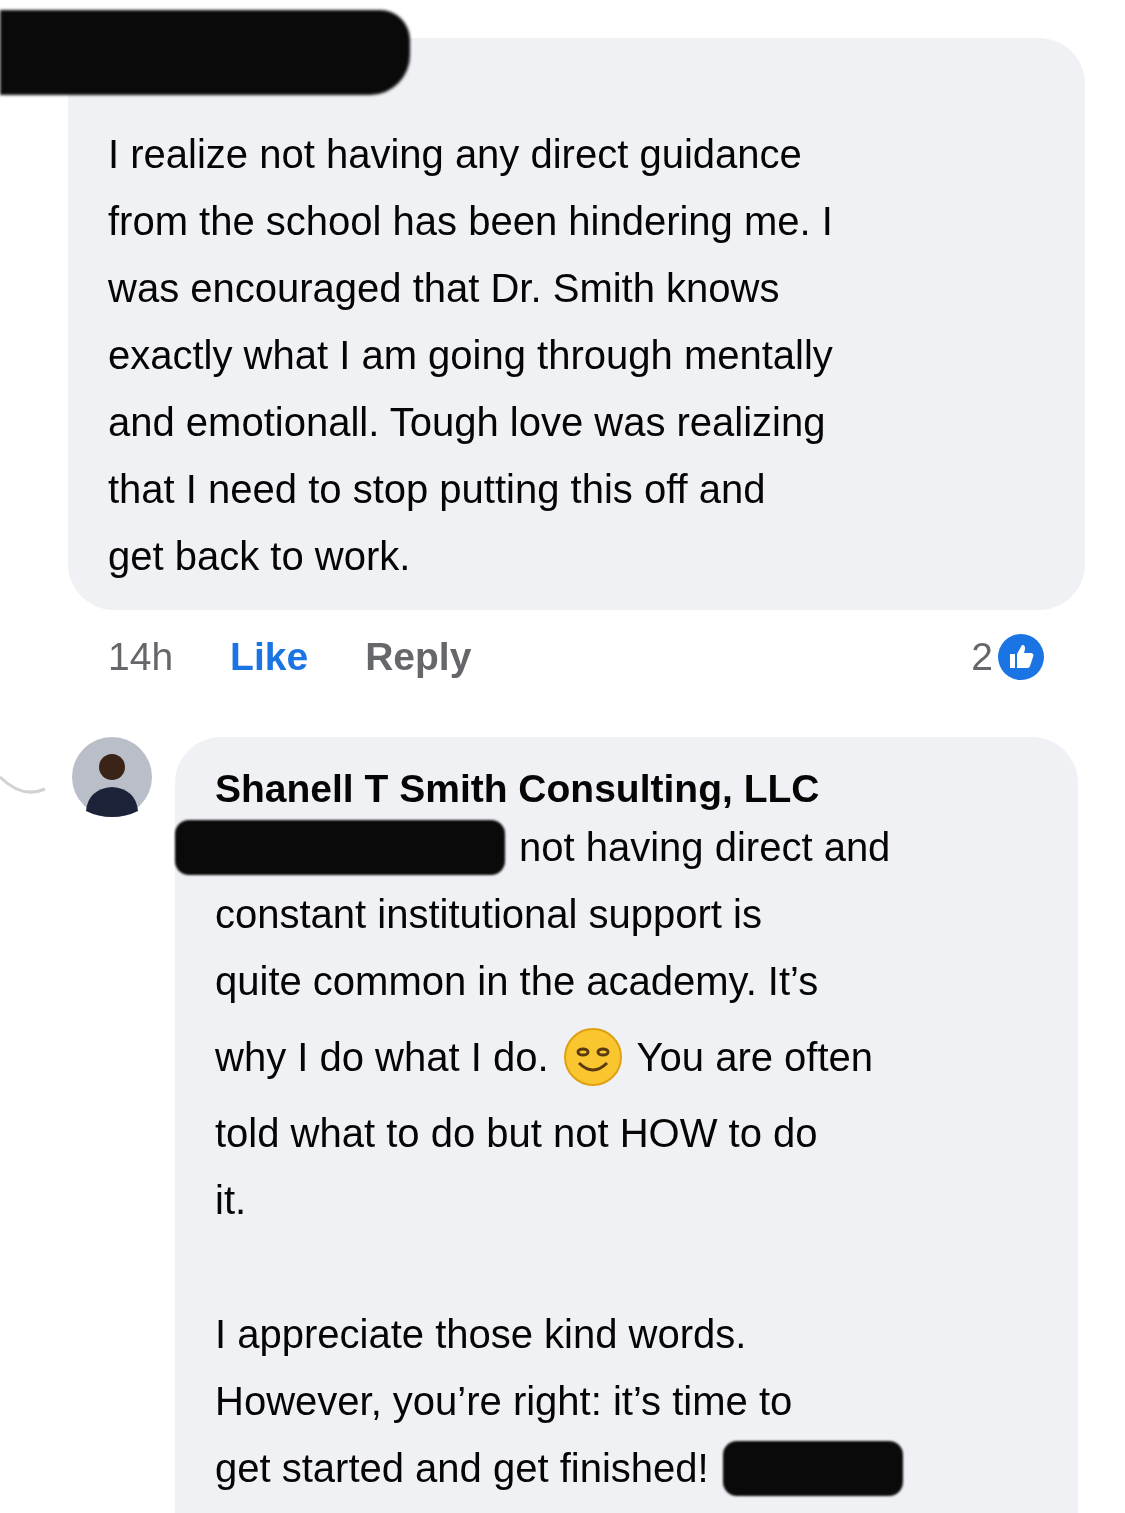 The width and height of the screenshot is (1125, 1513). What do you see at coordinates (467, 422) in the screenshot?
I see `comment-text: and emotionall. Tough love was realizing` at bounding box center [467, 422].